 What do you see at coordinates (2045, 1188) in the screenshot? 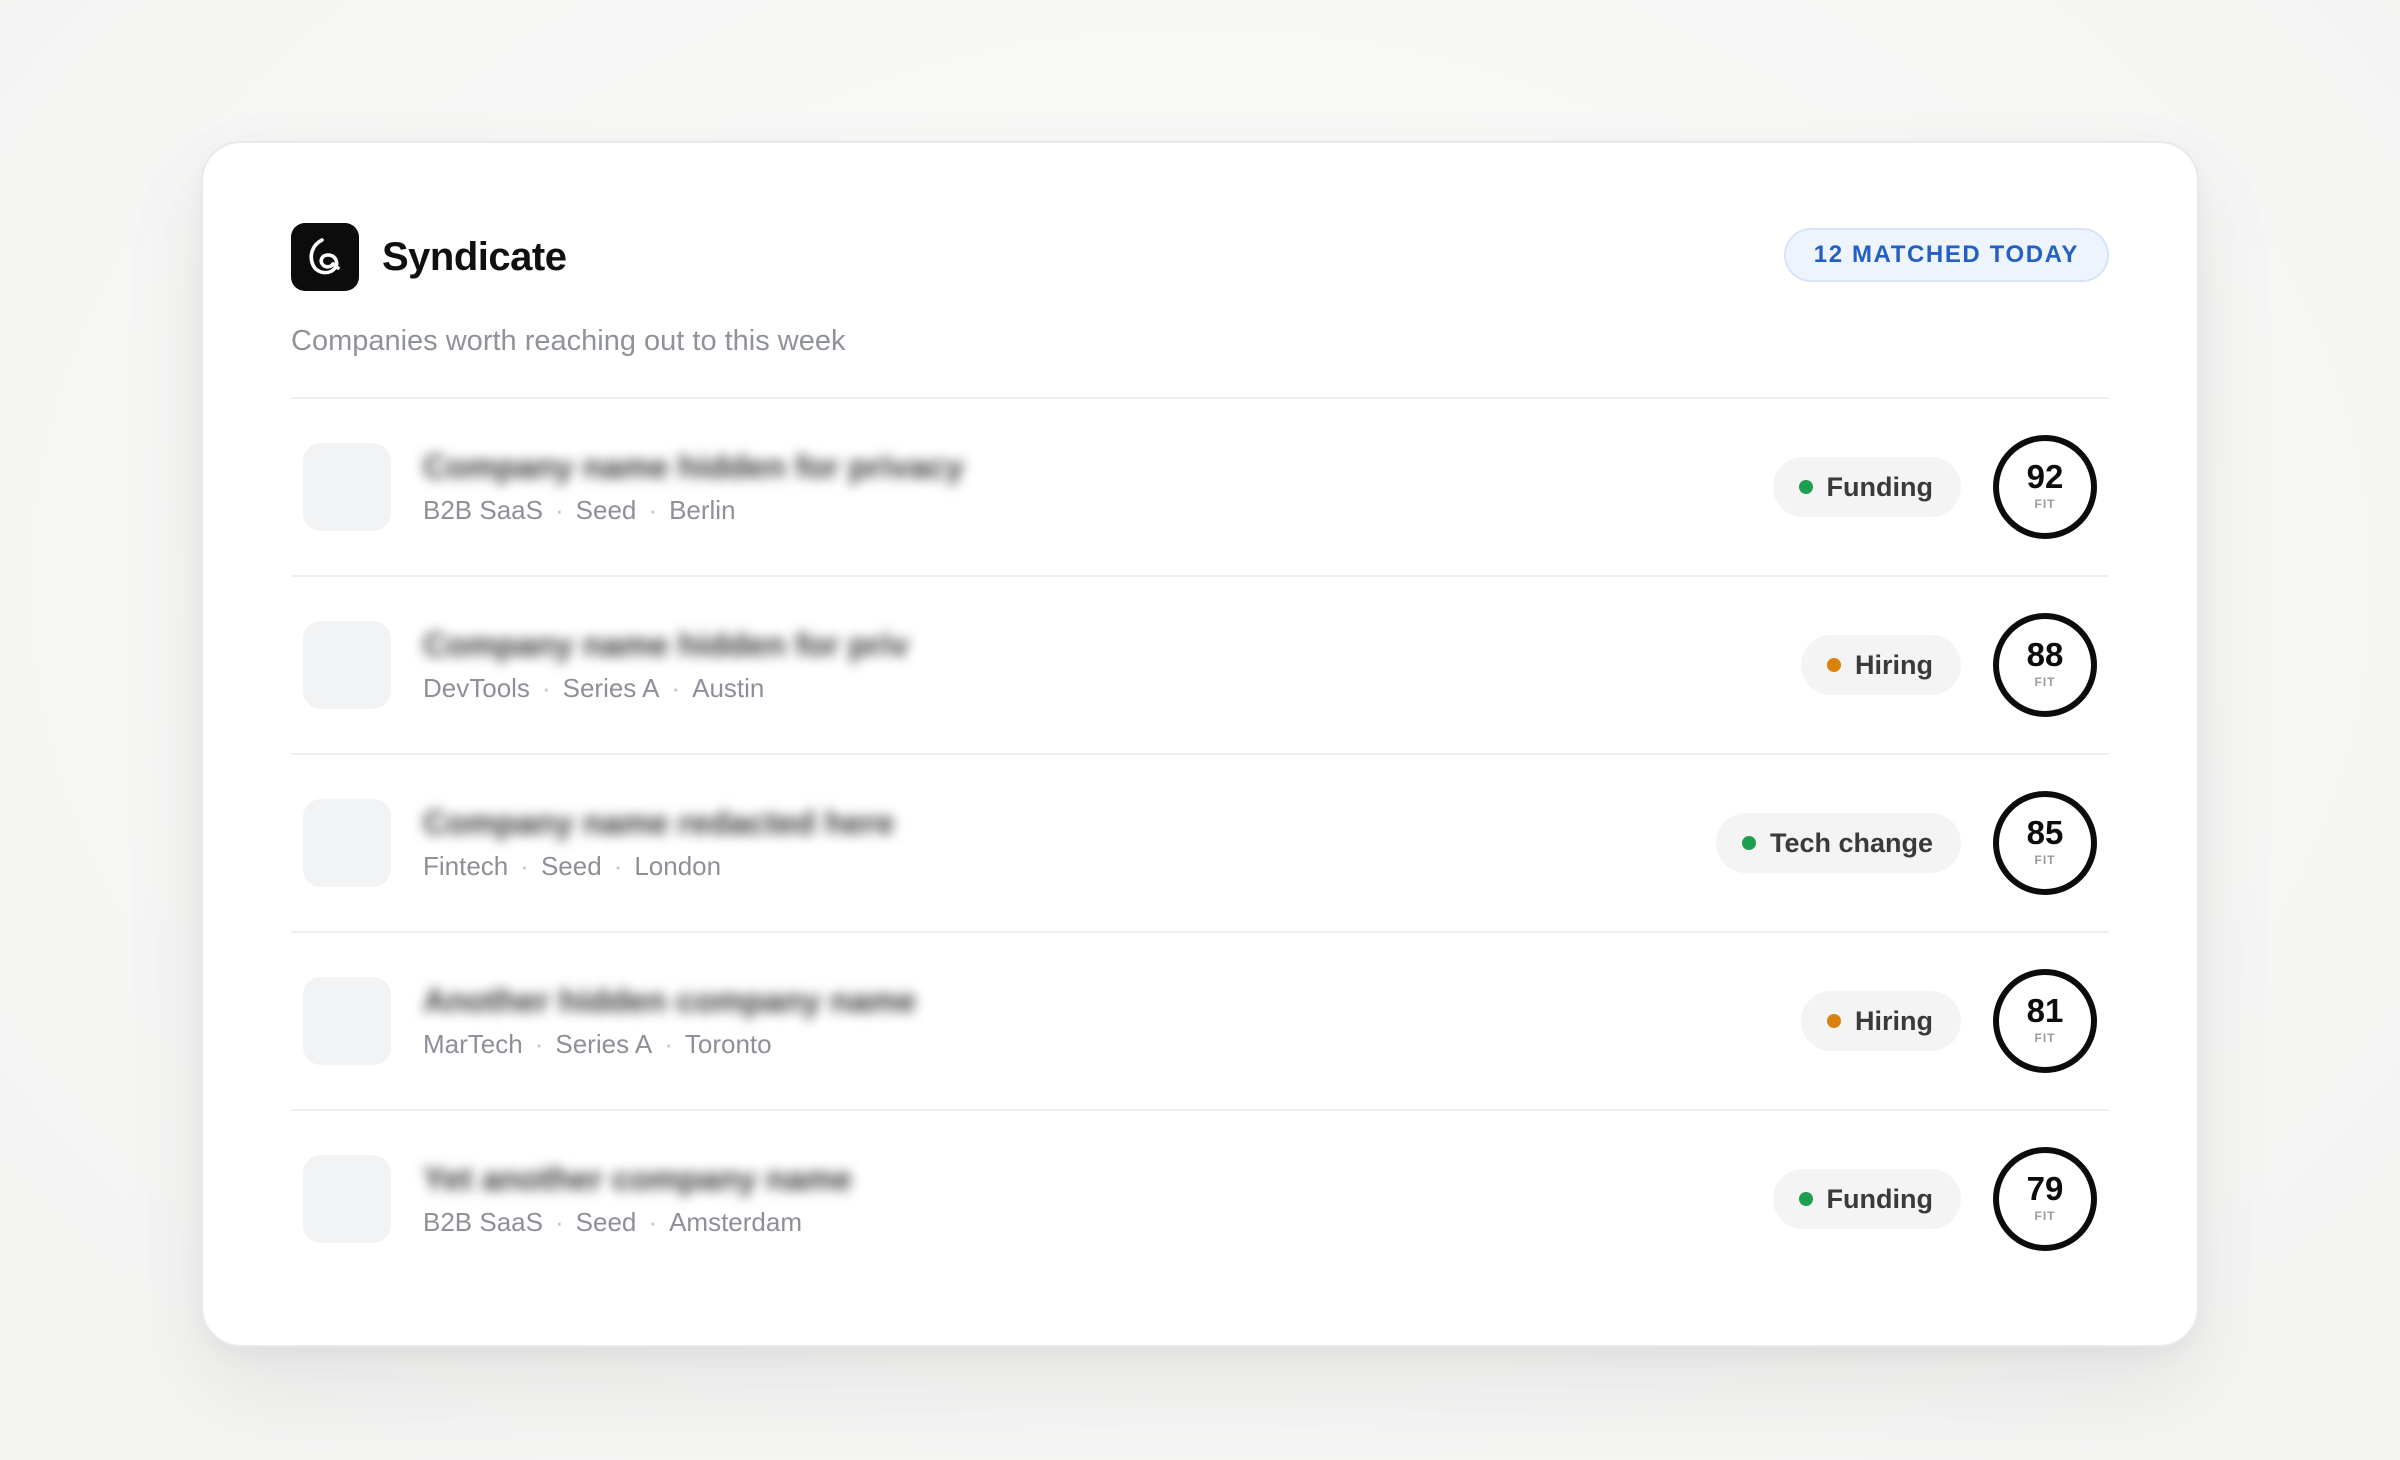
I see `fit-score-value: 79` at bounding box center [2045, 1188].